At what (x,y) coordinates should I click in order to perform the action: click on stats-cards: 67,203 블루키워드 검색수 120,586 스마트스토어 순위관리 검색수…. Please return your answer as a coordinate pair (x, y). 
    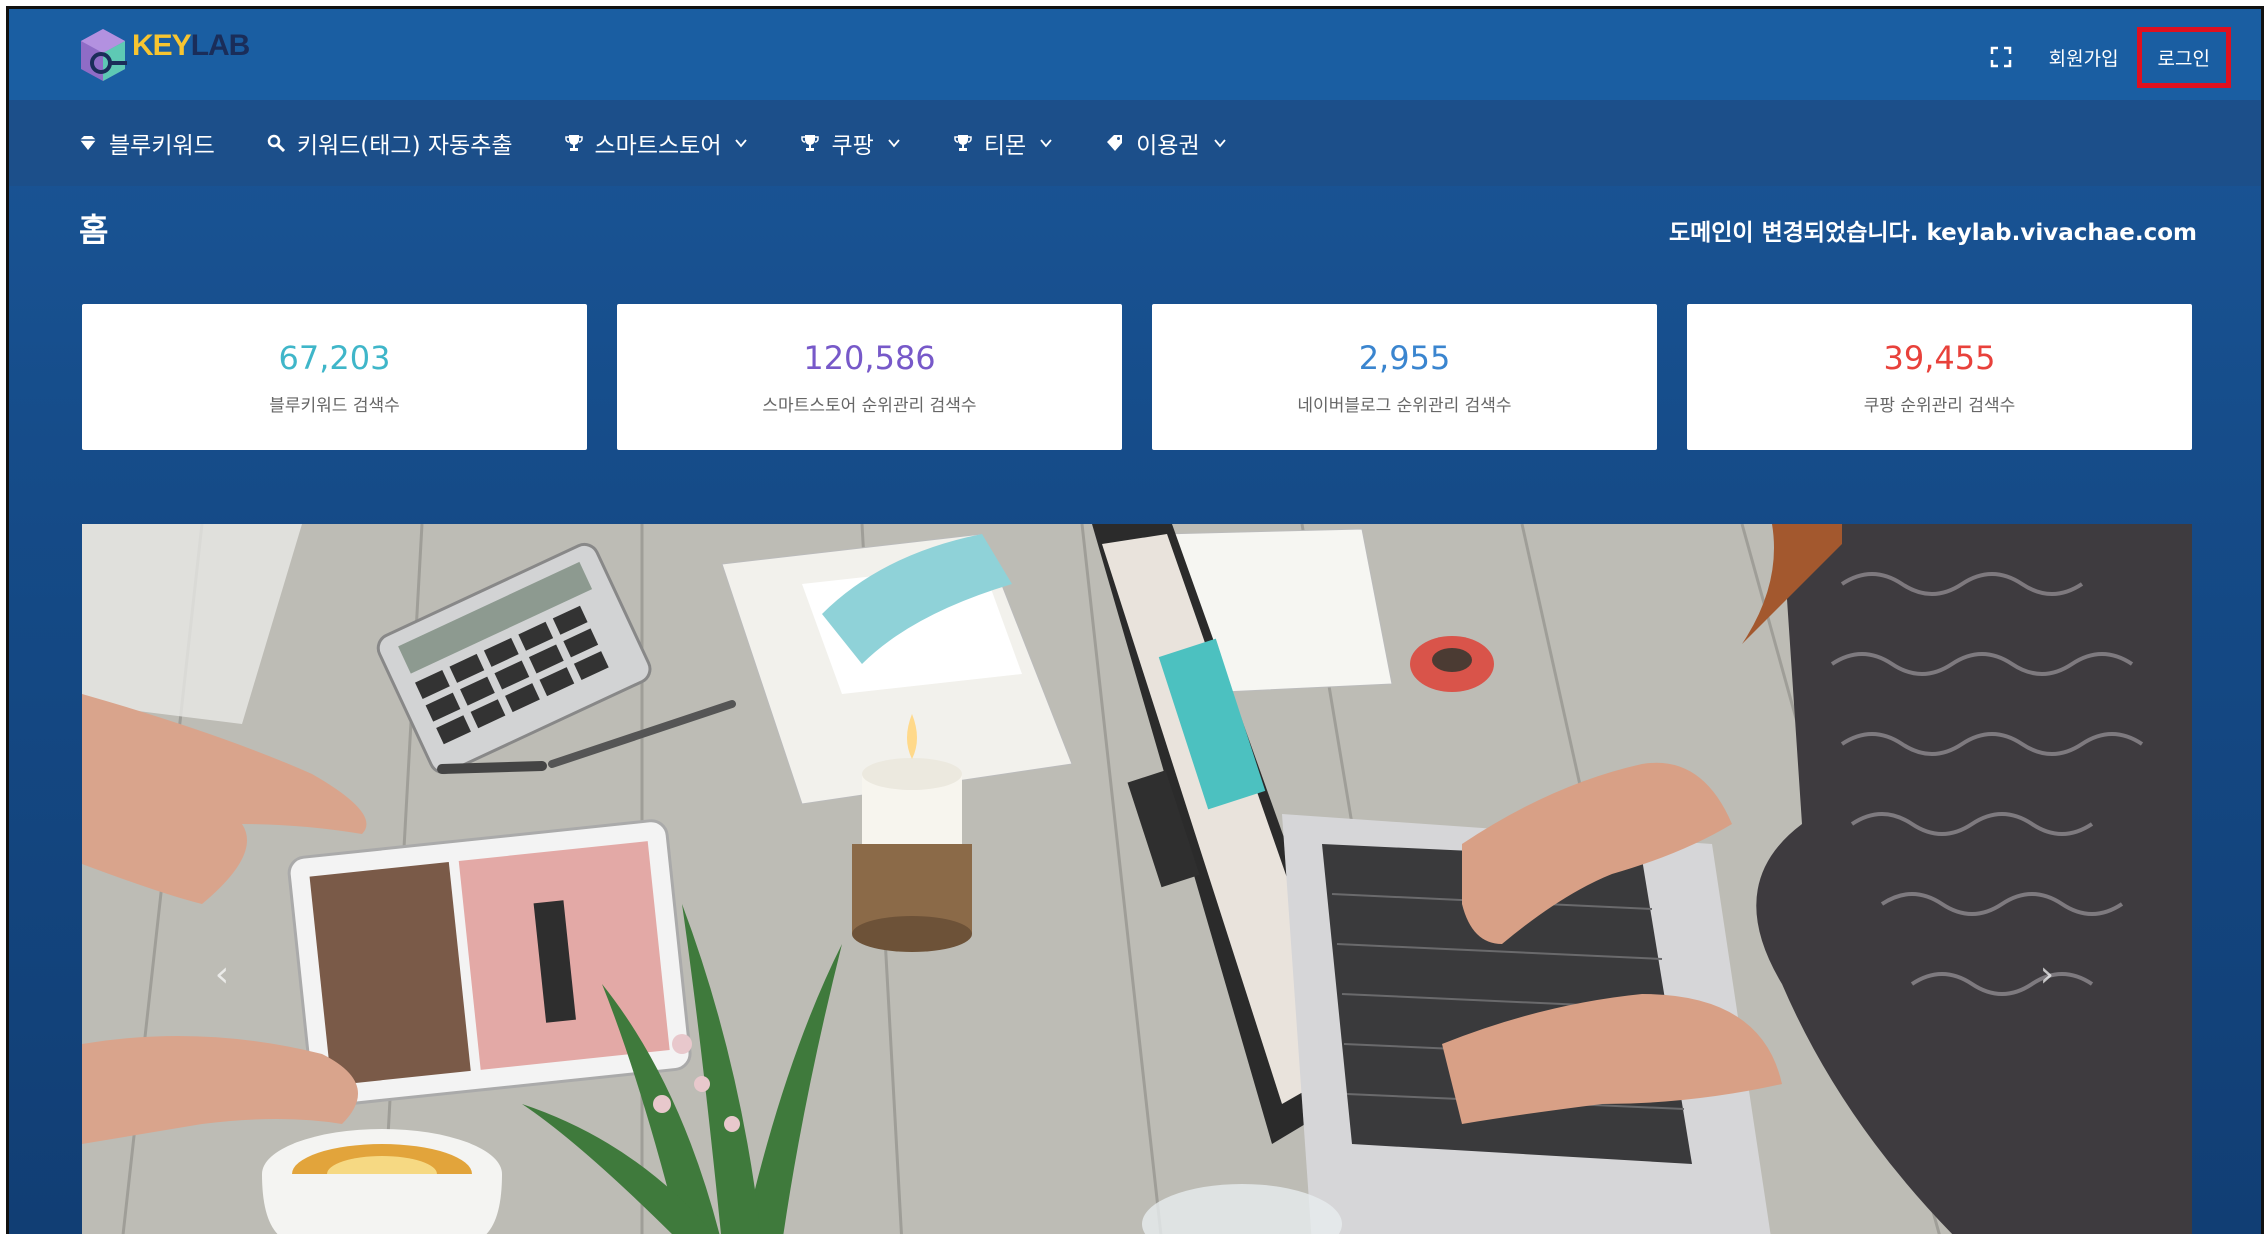
    Looking at the image, I should click on (1137, 377).